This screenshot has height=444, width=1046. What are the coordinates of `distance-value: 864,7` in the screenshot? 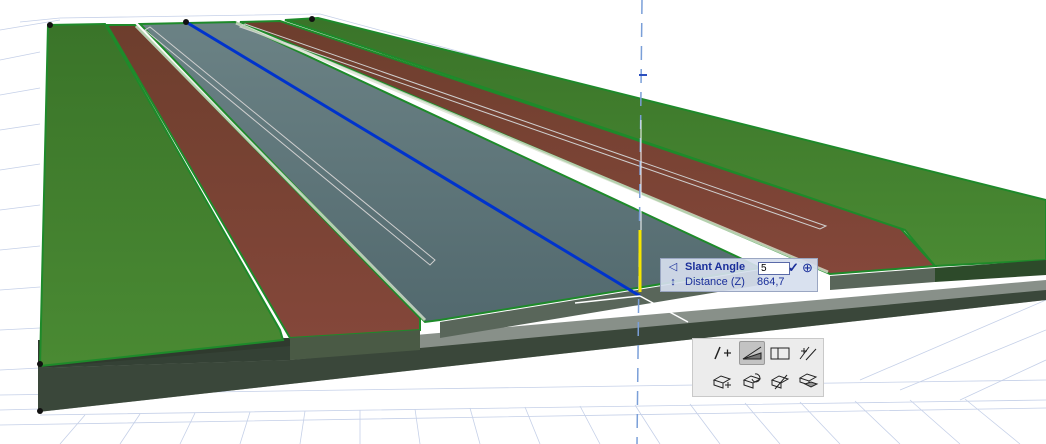 It's located at (771, 282).